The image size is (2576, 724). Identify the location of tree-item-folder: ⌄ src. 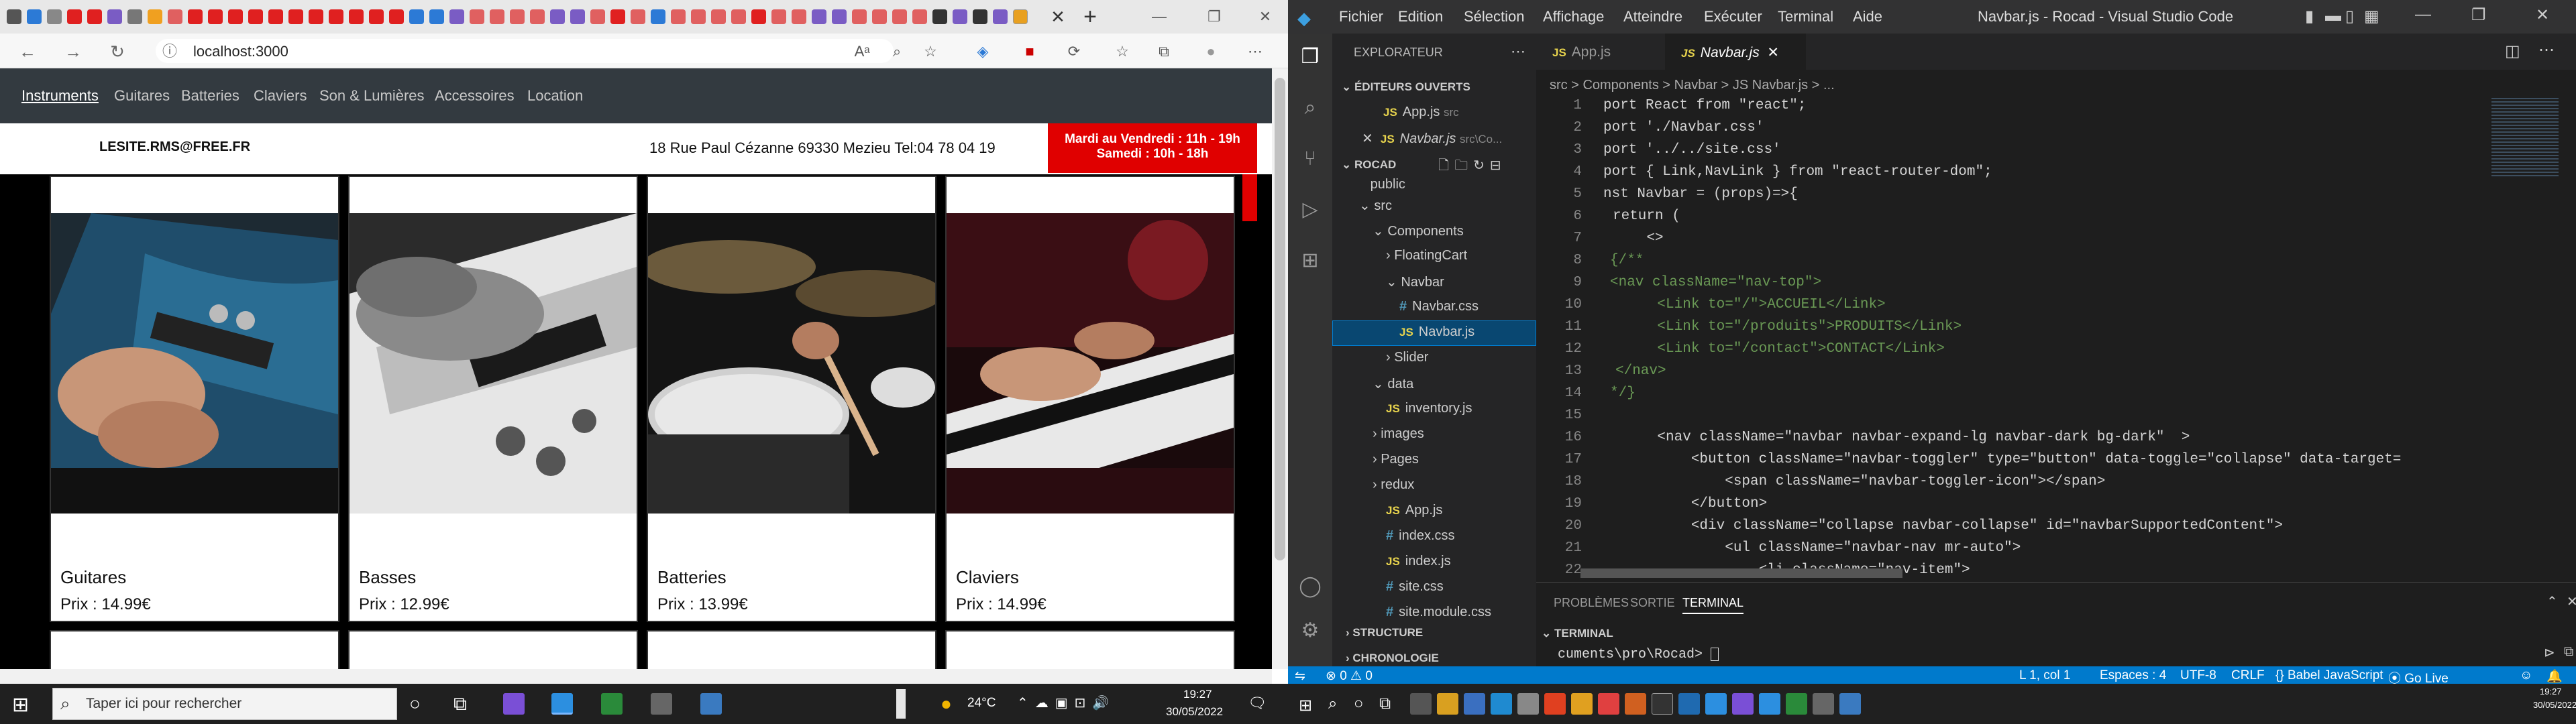
(1375, 205).